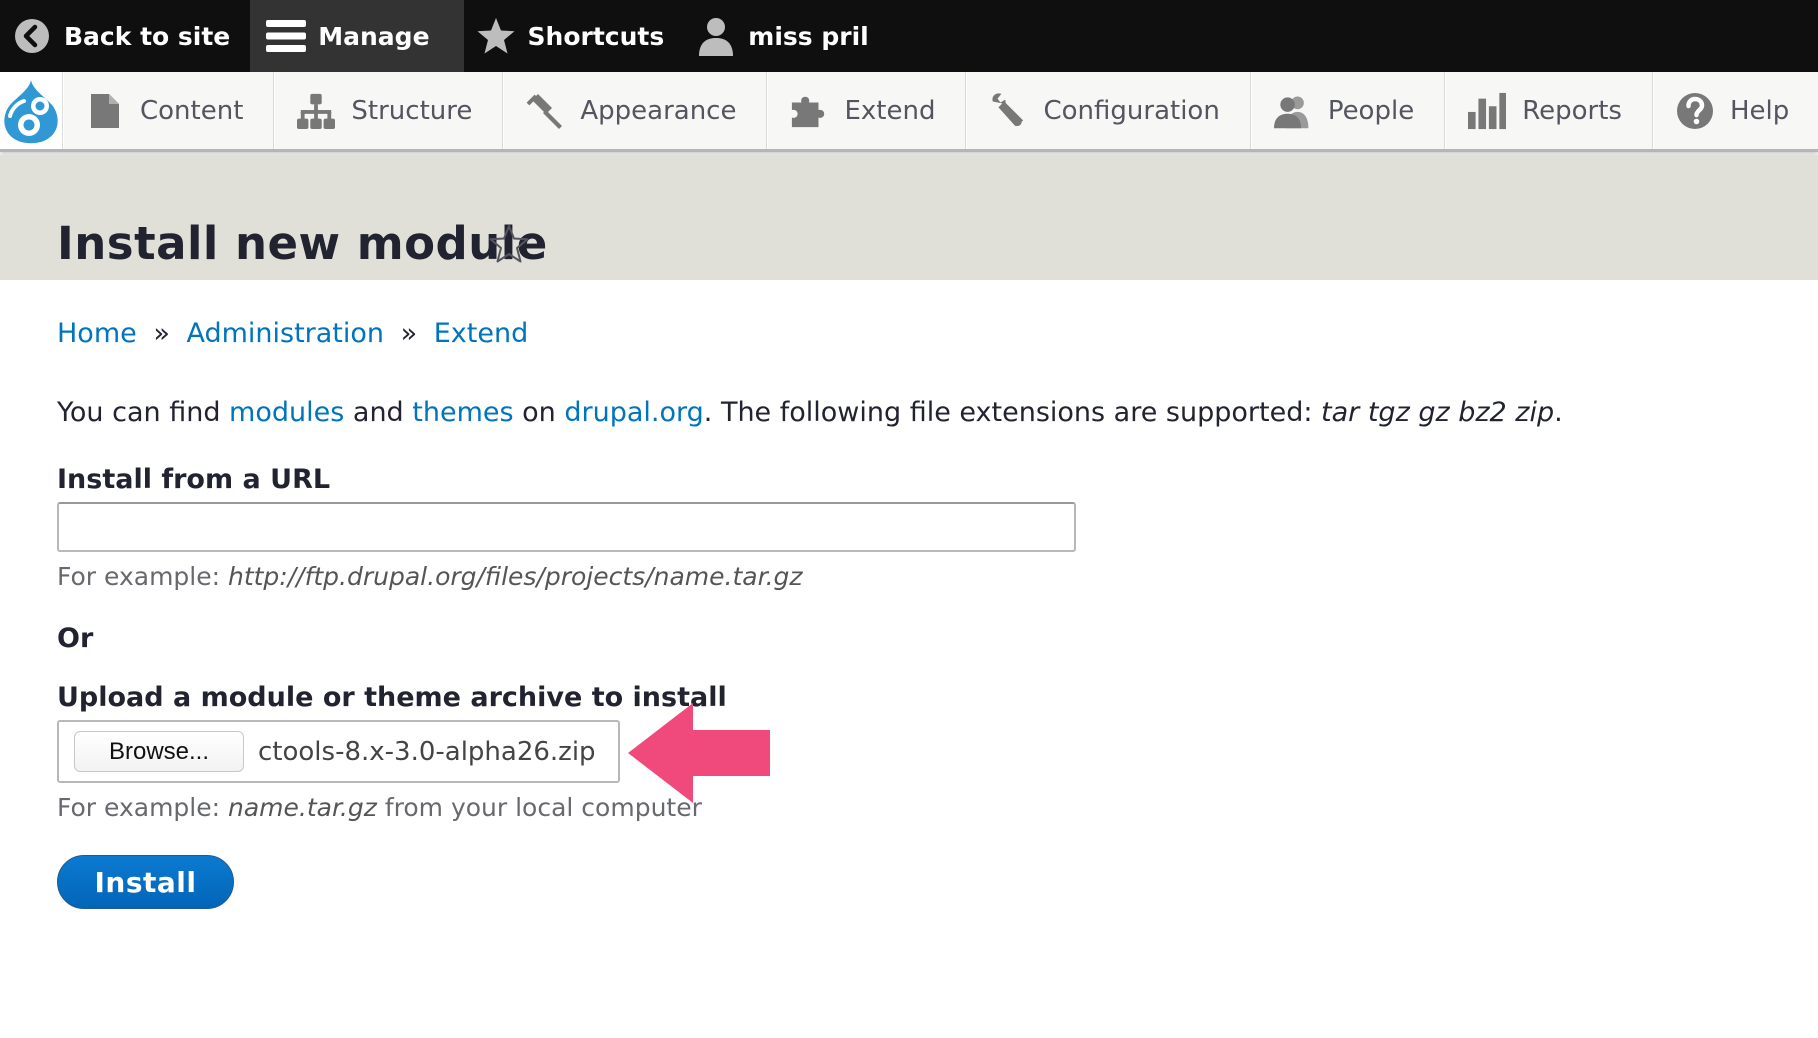 The height and width of the screenshot is (1038, 1818). Describe the element at coordinates (142, 576) in the screenshot. I see `url-desc-prefix: For example:` at that location.